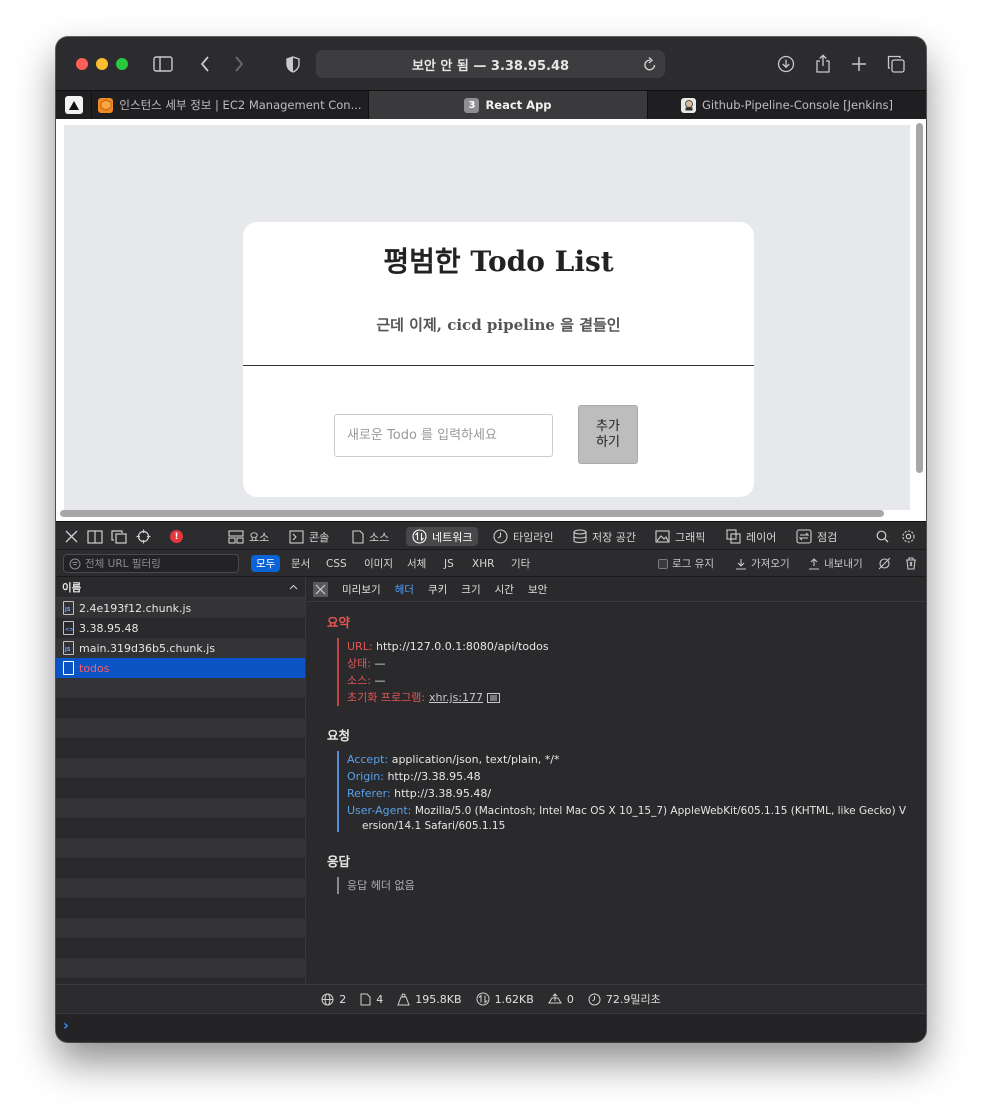  Describe the element at coordinates (135, 608) in the screenshot. I see `file-name: 2.4e193f12.chunk.js` at that location.